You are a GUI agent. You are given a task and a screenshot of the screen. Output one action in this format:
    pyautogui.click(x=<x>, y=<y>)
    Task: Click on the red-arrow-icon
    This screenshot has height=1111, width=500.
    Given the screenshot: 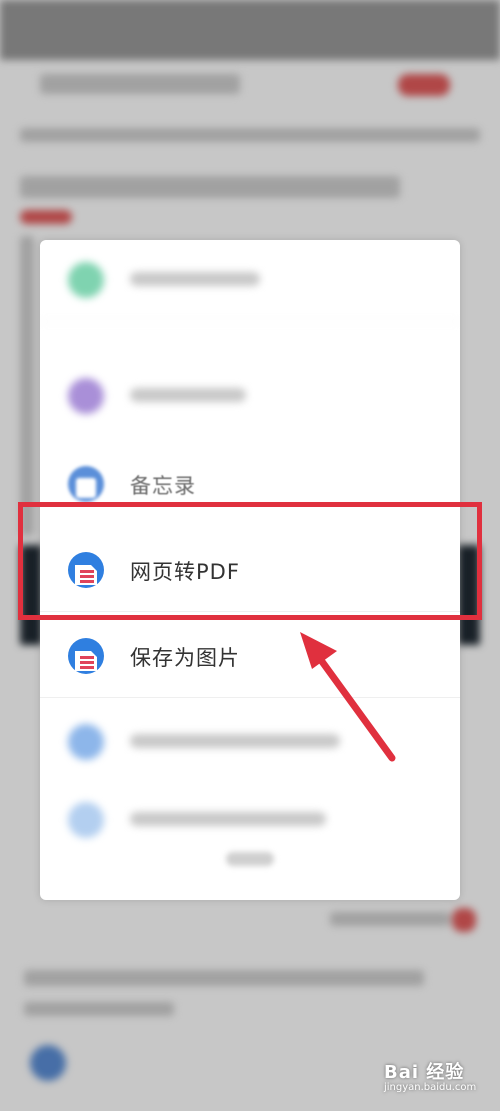 What is the action you would take?
    pyautogui.click(x=348, y=697)
    